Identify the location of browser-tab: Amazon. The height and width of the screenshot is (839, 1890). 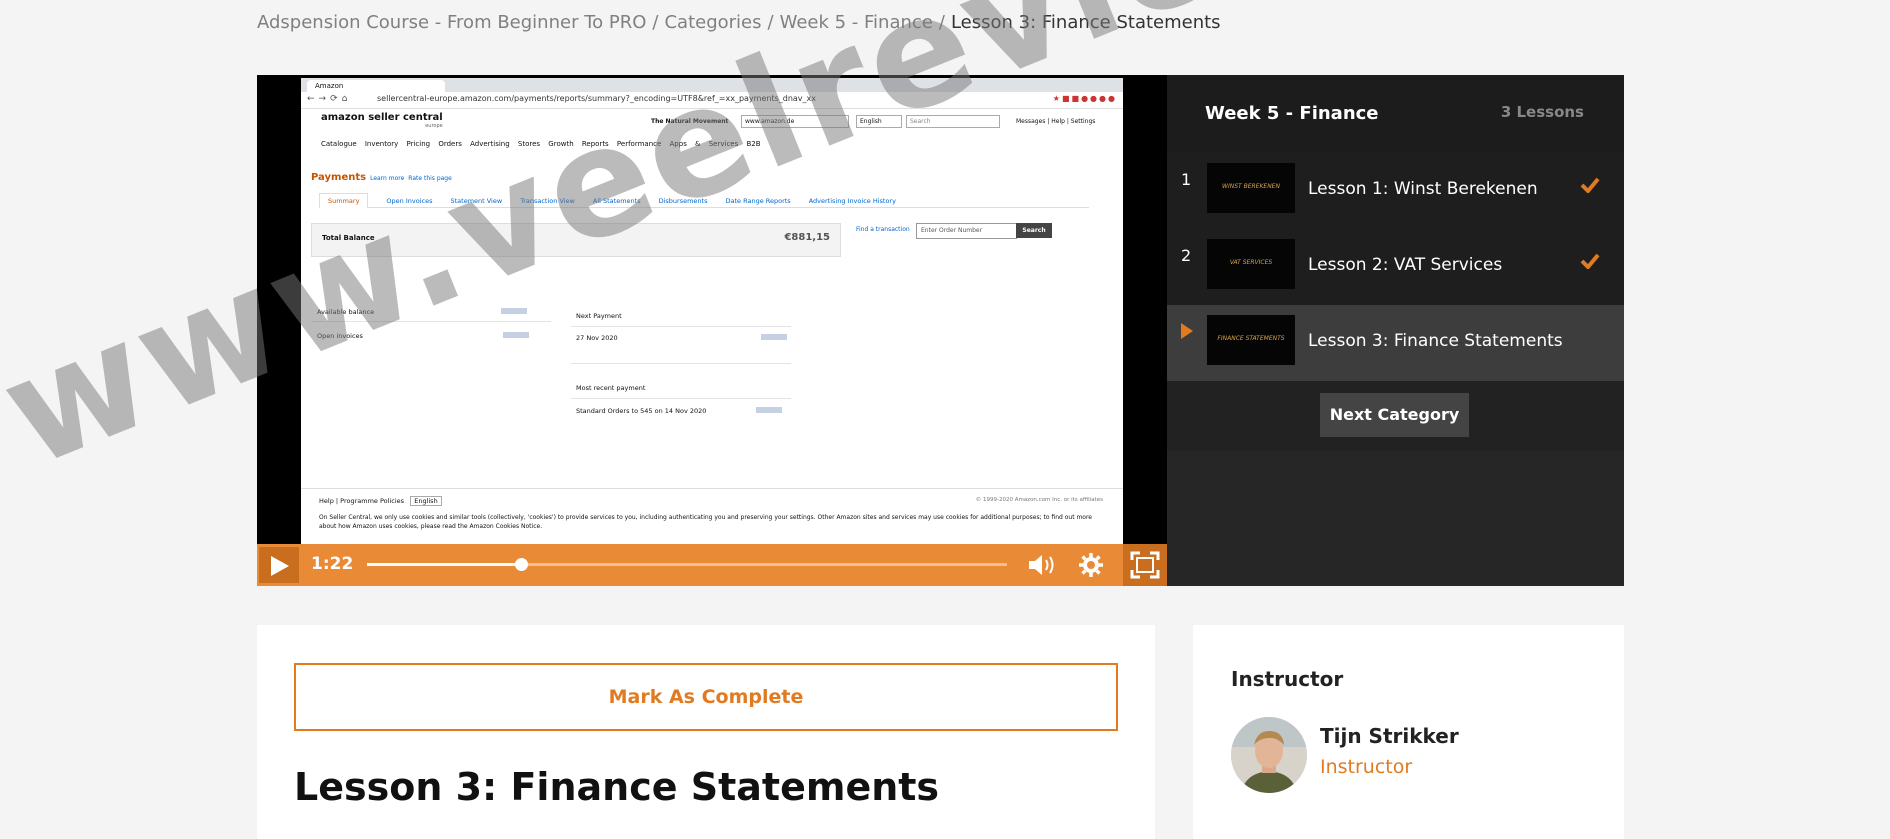
(376, 86).